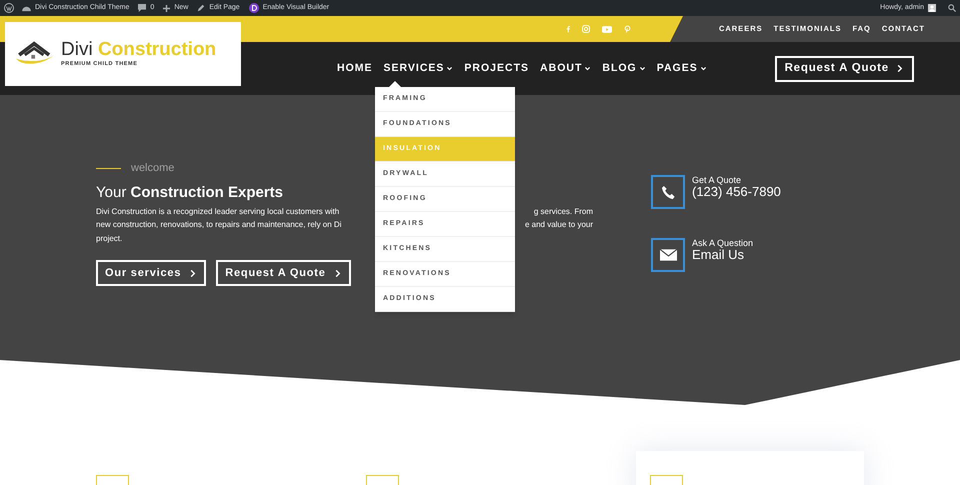  Describe the element at coordinates (108, 168) in the screenshot. I see `accent-line` at that location.